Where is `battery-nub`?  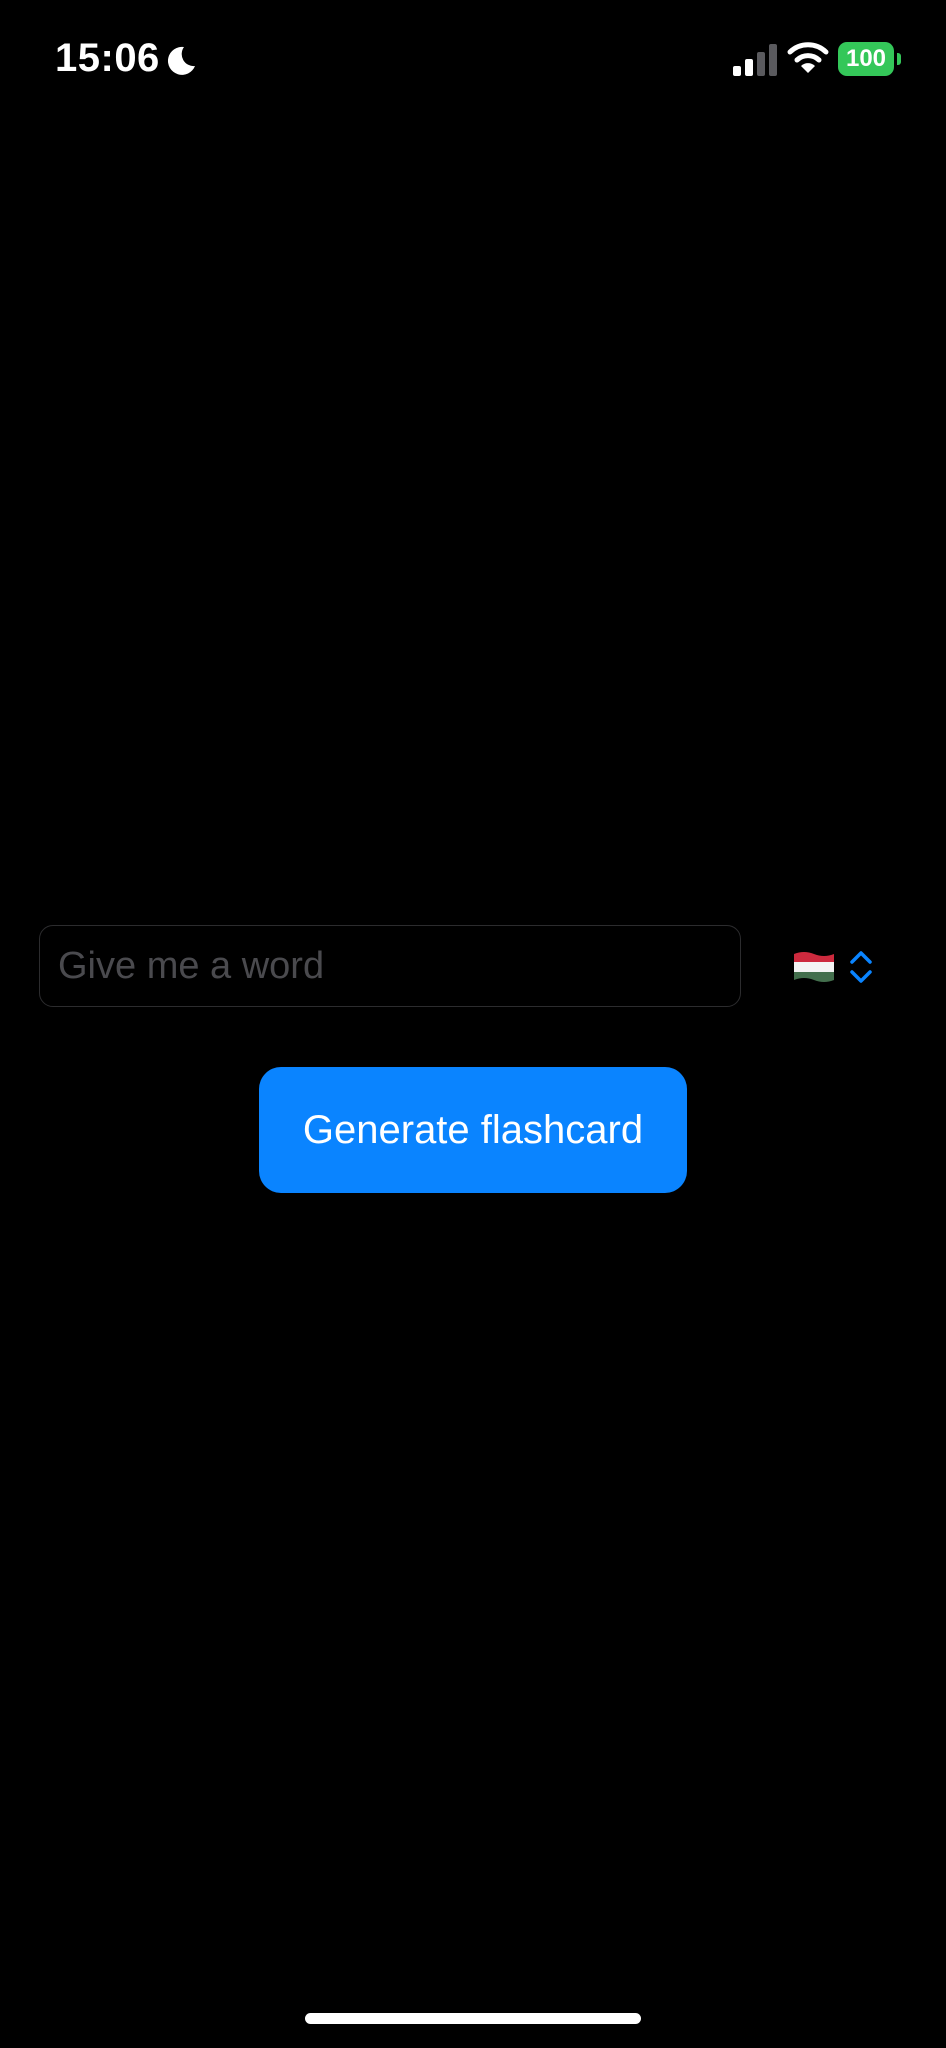 battery-nub is located at coordinates (899, 59).